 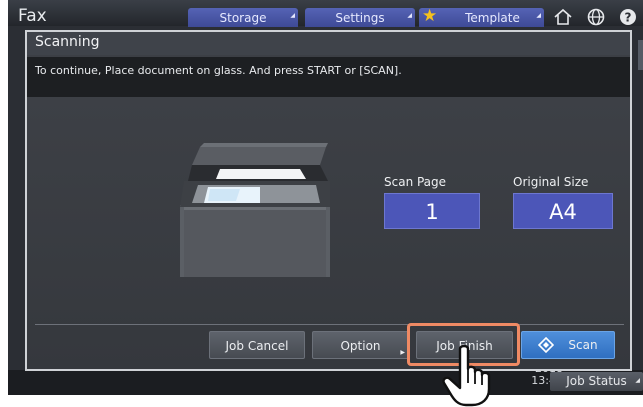 I want to click on tab-template: Template ◢, so click(x=481, y=17).